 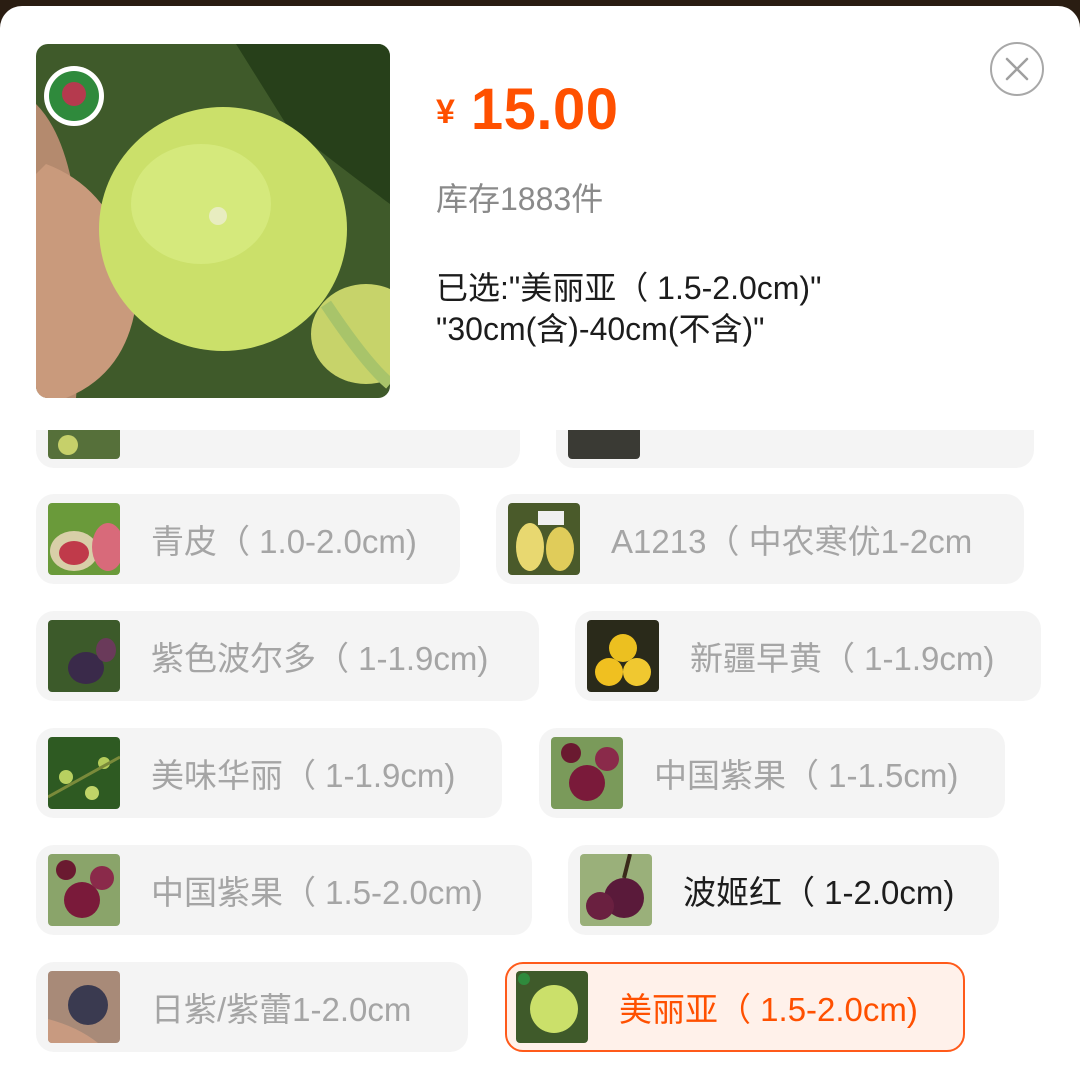 What do you see at coordinates (628, 309) in the screenshot?
I see `selected-summary: 已选:"美丽亚（ 1.5-2.0cm)" "30cm(含)-40cm(不含)"` at bounding box center [628, 309].